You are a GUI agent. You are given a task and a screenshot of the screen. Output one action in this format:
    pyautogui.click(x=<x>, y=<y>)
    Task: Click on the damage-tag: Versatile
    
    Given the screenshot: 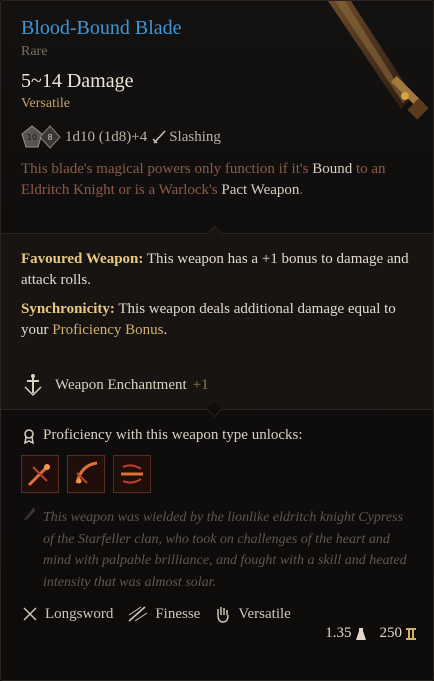 What is the action you would take?
    pyautogui.click(x=45, y=103)
    